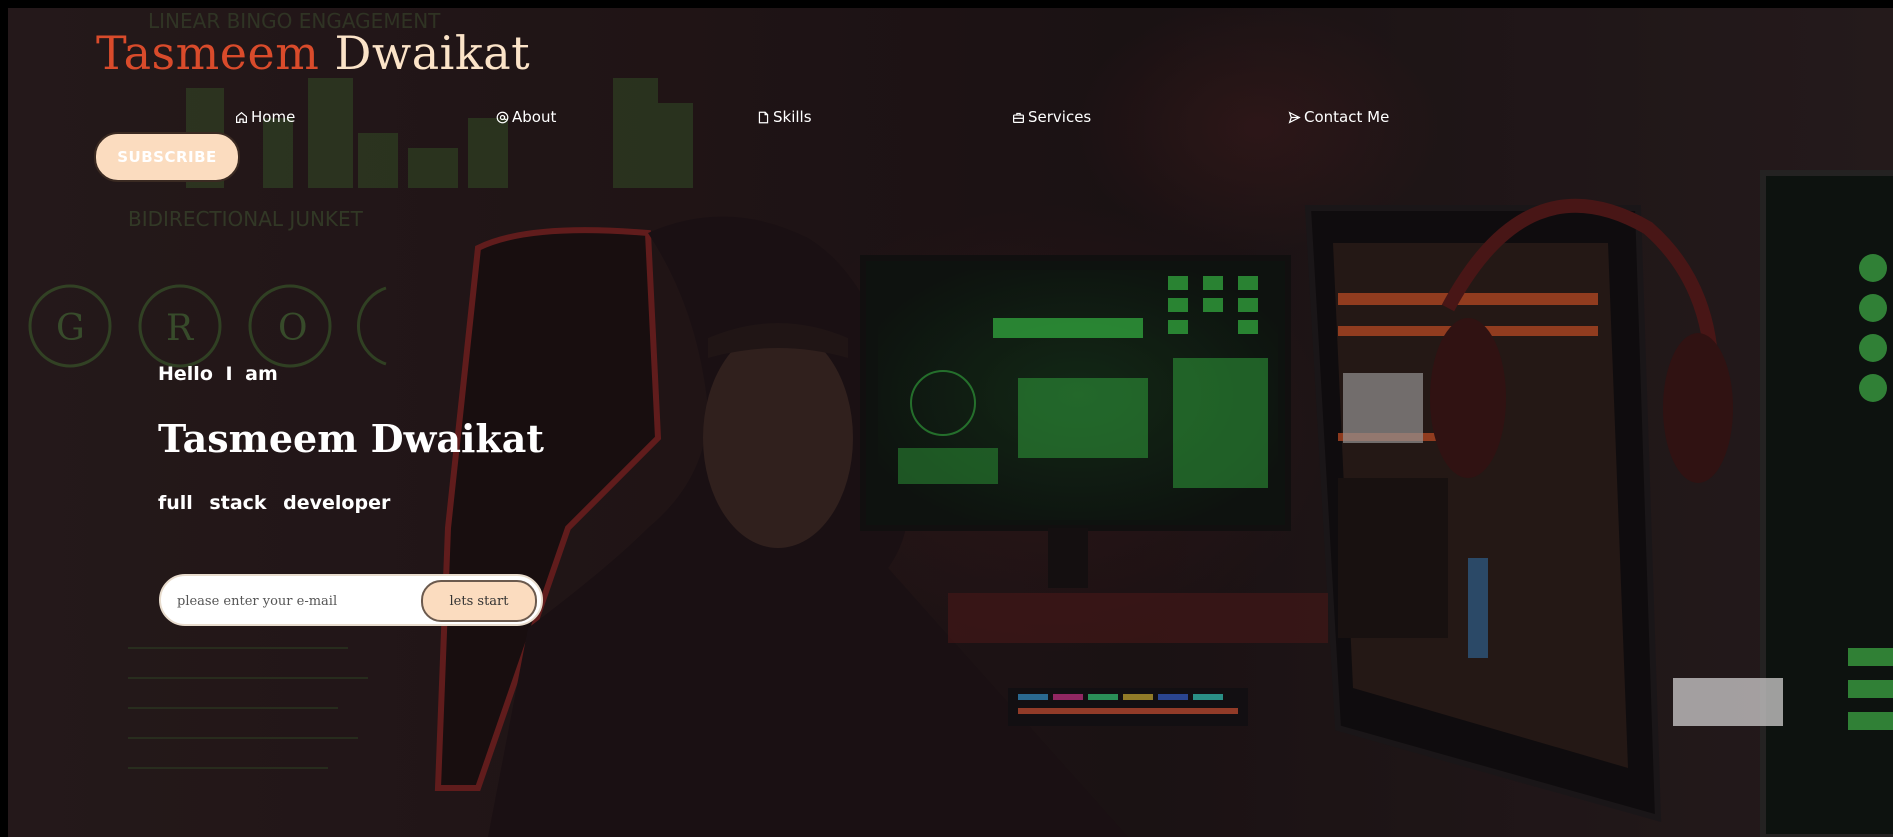 This screenshot has width=1893, height=837. I want to click on nav-item-contact: Contact Me, so click(1338, 117).